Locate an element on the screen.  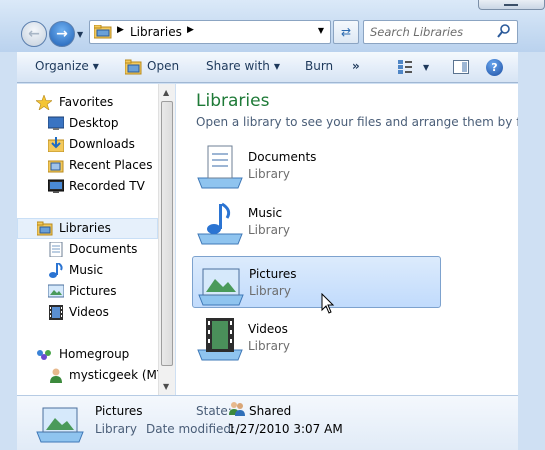
refresh-button: ⇄ is located at coordinates (346, 32).